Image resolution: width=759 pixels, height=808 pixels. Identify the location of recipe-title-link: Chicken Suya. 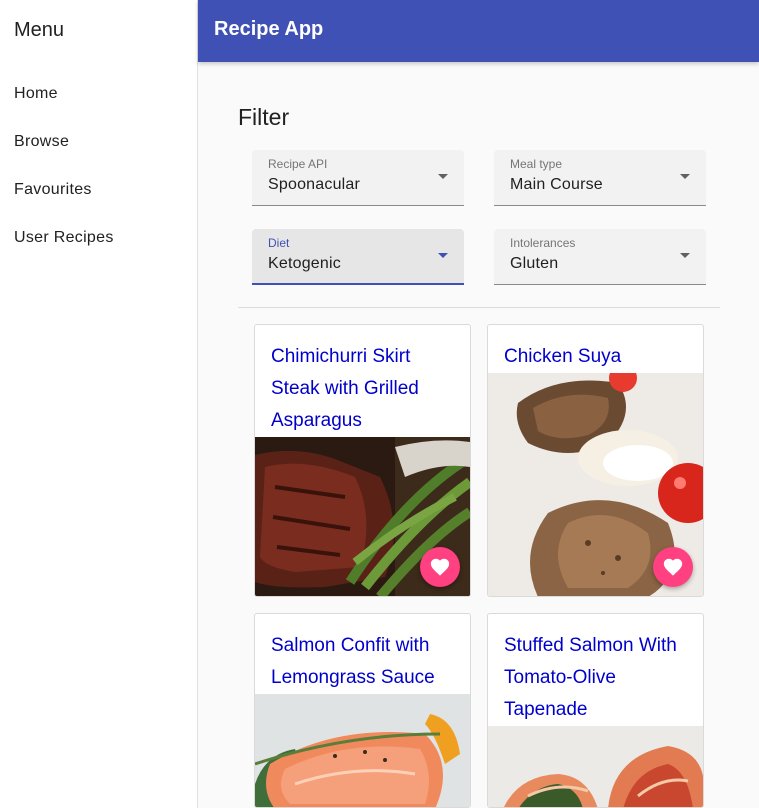
(599, 357).